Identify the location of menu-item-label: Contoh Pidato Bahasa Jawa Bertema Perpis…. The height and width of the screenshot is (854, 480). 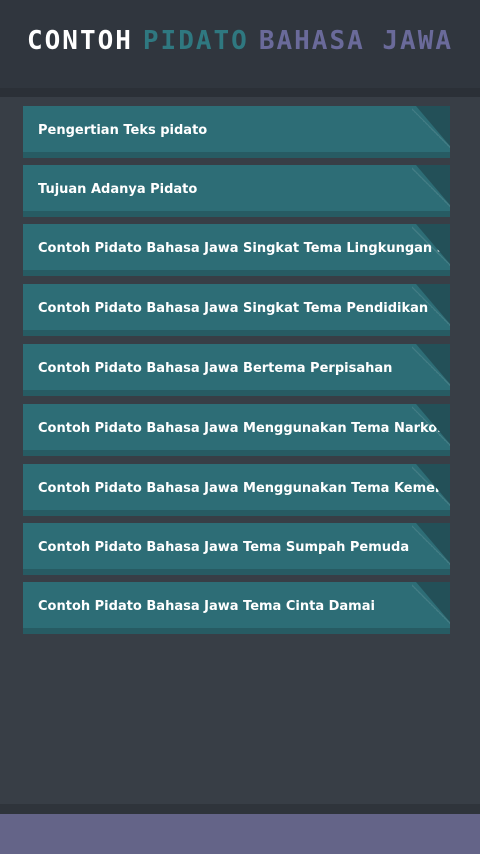
(215, 368).